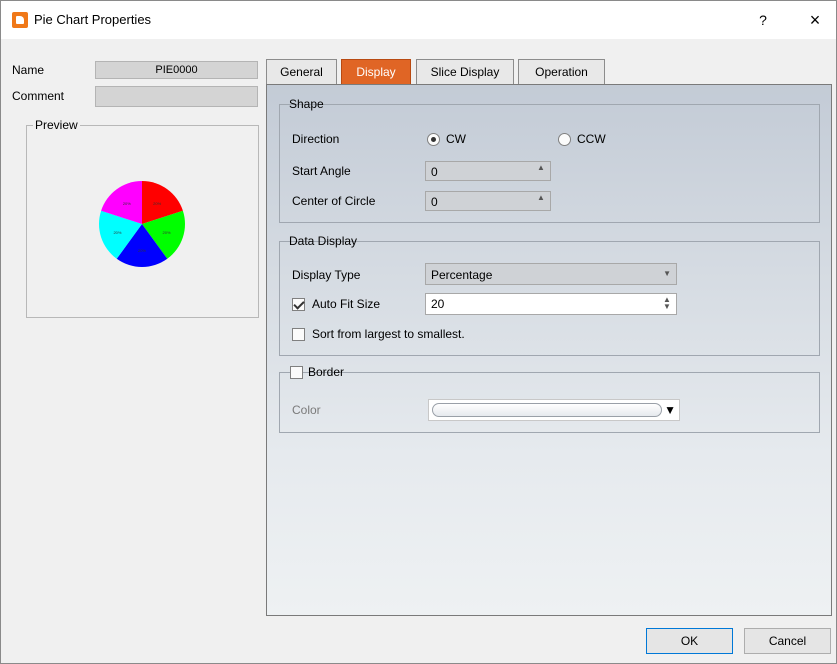 The width and height of the screenshot is (837, 664). I want to click on sort-checkbox, so click(298, 334).